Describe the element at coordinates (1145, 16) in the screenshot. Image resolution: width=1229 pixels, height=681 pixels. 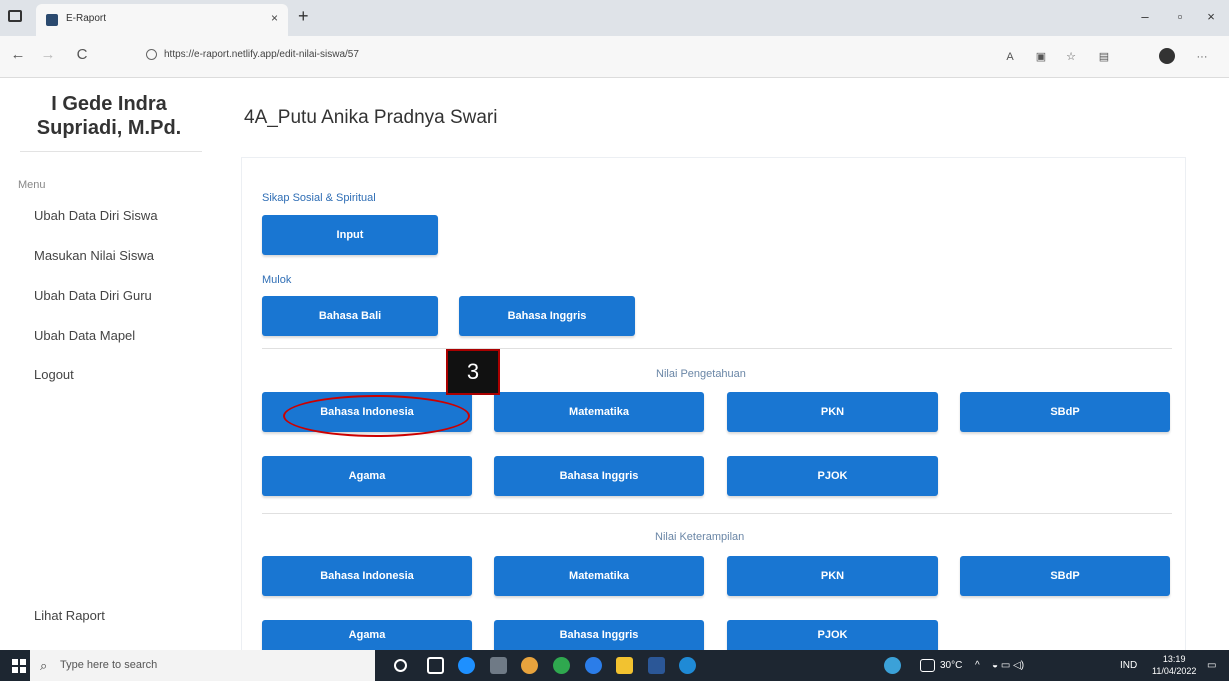
I see `minimize-button: –` at that location.